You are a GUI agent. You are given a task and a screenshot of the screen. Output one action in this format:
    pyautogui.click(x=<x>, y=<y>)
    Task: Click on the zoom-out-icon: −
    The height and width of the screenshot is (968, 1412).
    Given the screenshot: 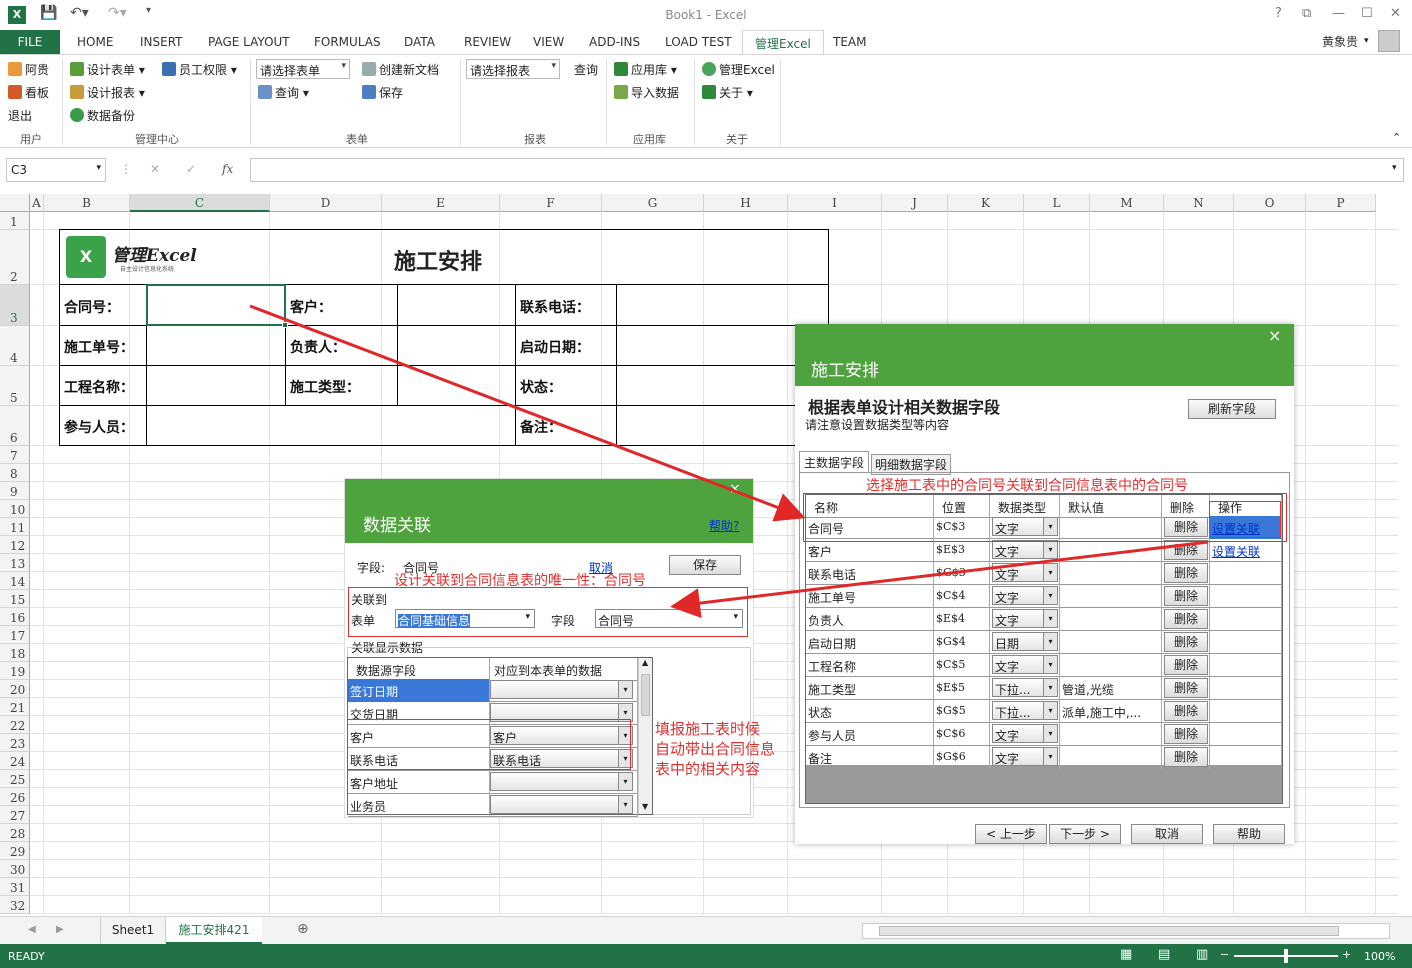 What is the action you would take?
    pyautogui.click(x=1224, y=954)
    